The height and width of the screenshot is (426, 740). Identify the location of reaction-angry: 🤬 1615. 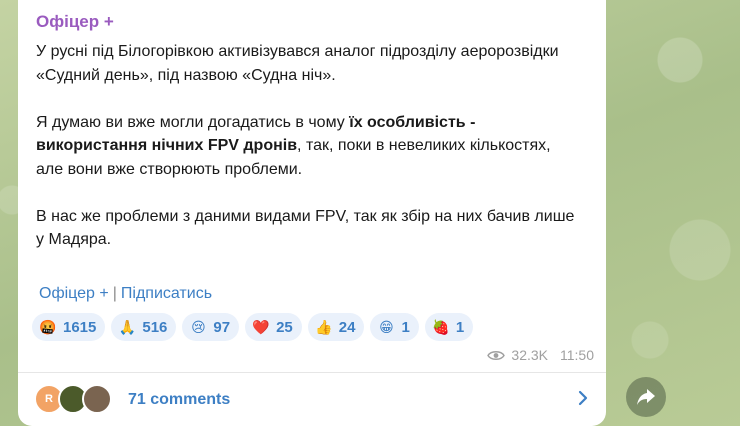
(69, 327).